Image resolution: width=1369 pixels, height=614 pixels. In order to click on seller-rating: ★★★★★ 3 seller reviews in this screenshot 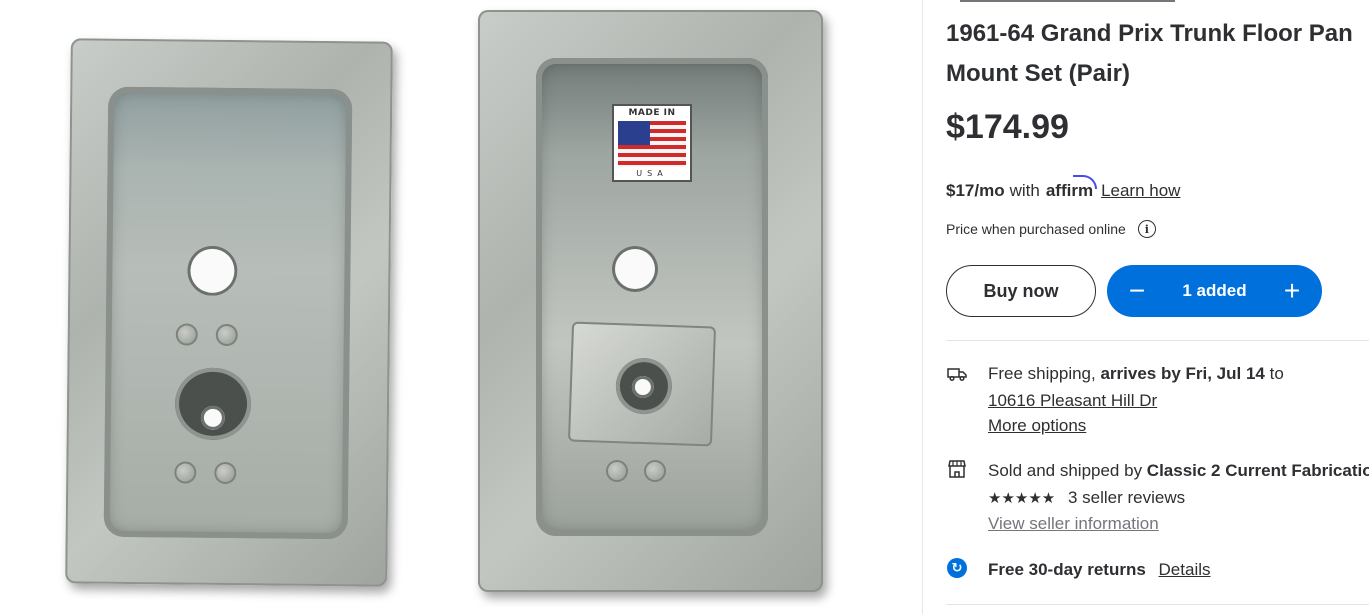, I will do `click(1086, 498)`.